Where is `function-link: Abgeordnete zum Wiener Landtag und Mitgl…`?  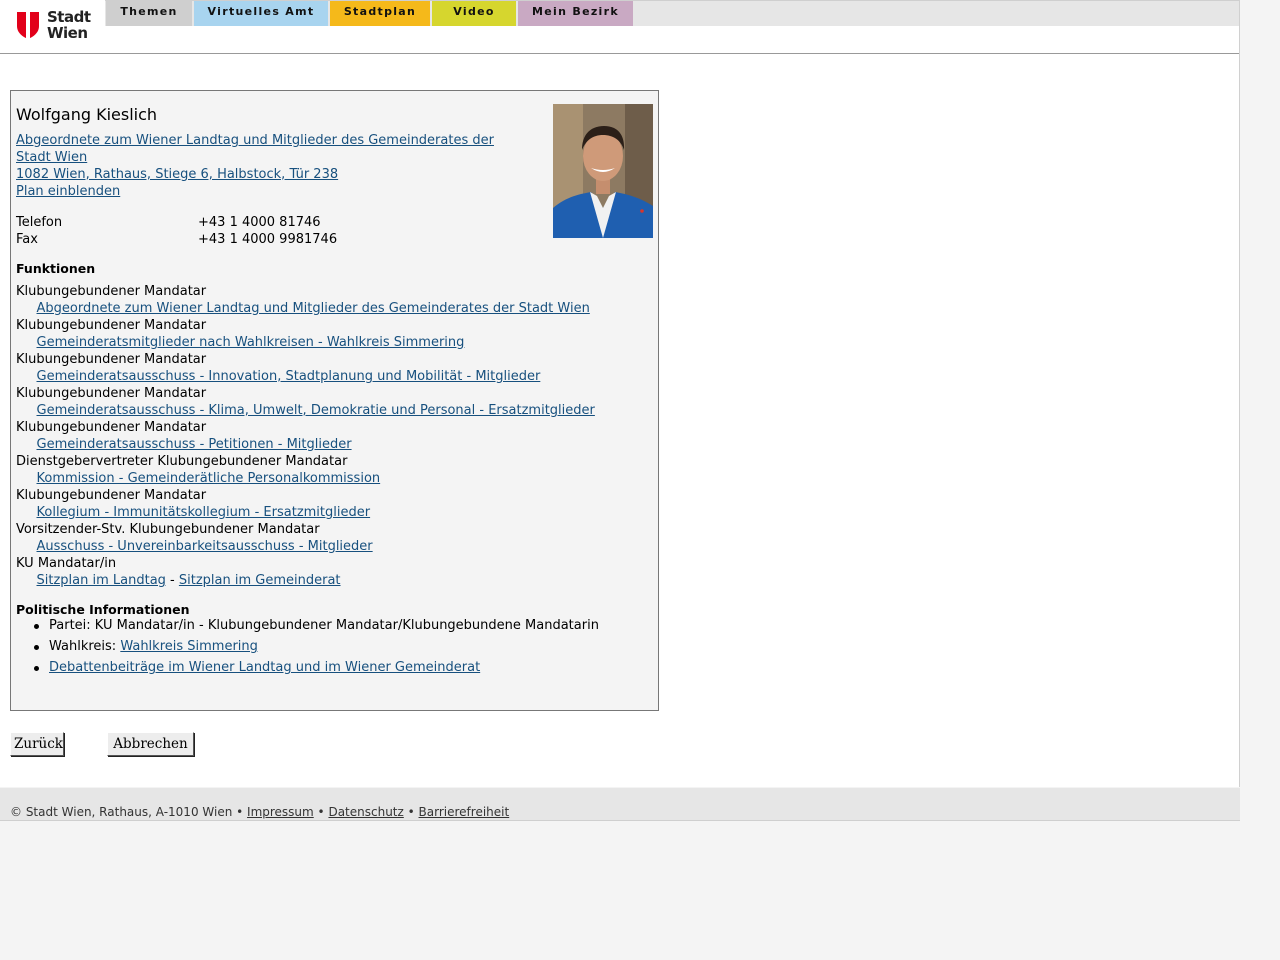
function-link: Abgeordnete zum Wiener Landtag und Mitgl… is located at coordinates (313, 308).